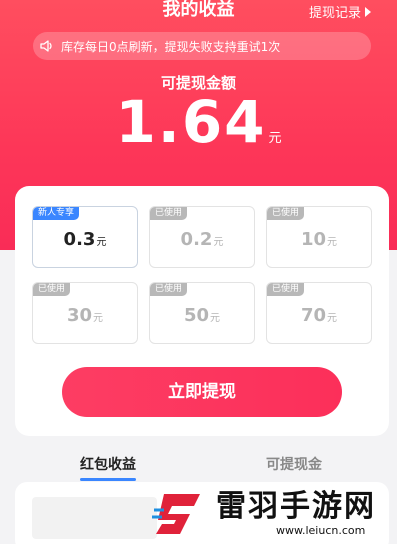  I want to click on balance-unit: 元, so click(275, 138).